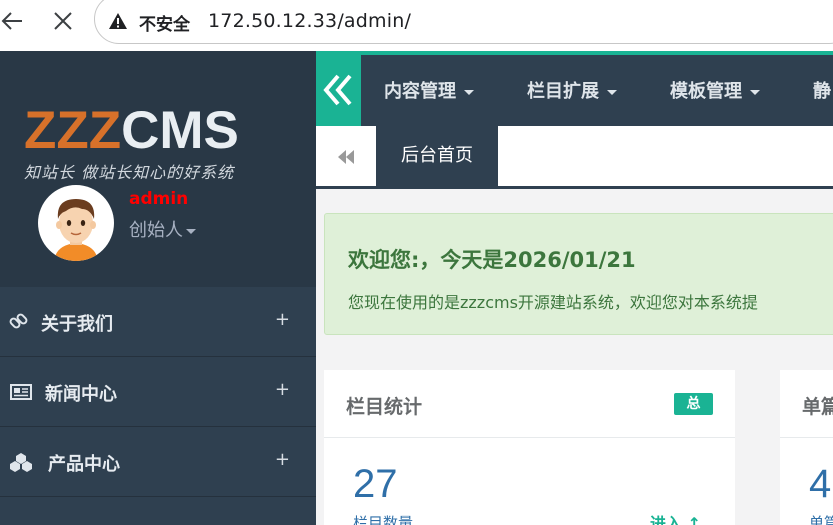  I want to click on welcome-title: 欢迎您:，今天是2026/01/21, so click(492, 260).